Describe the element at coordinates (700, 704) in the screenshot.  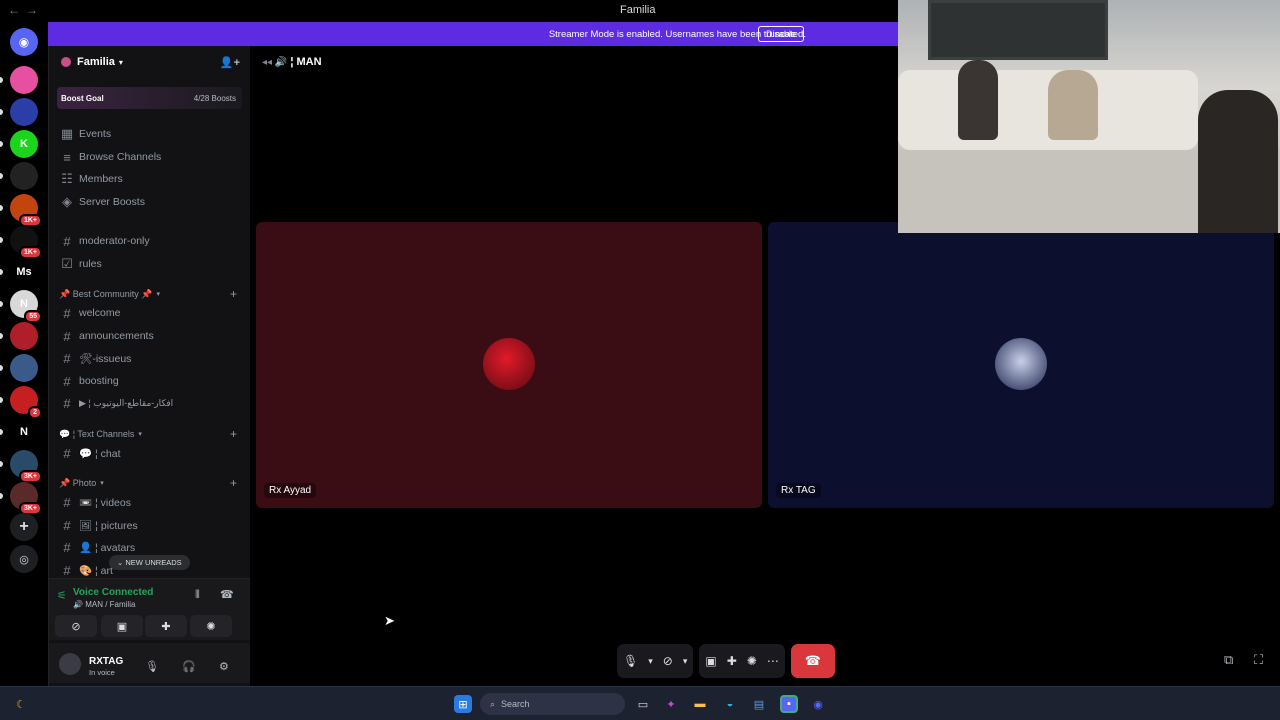
I see `folder-icon: ▬` at that location.